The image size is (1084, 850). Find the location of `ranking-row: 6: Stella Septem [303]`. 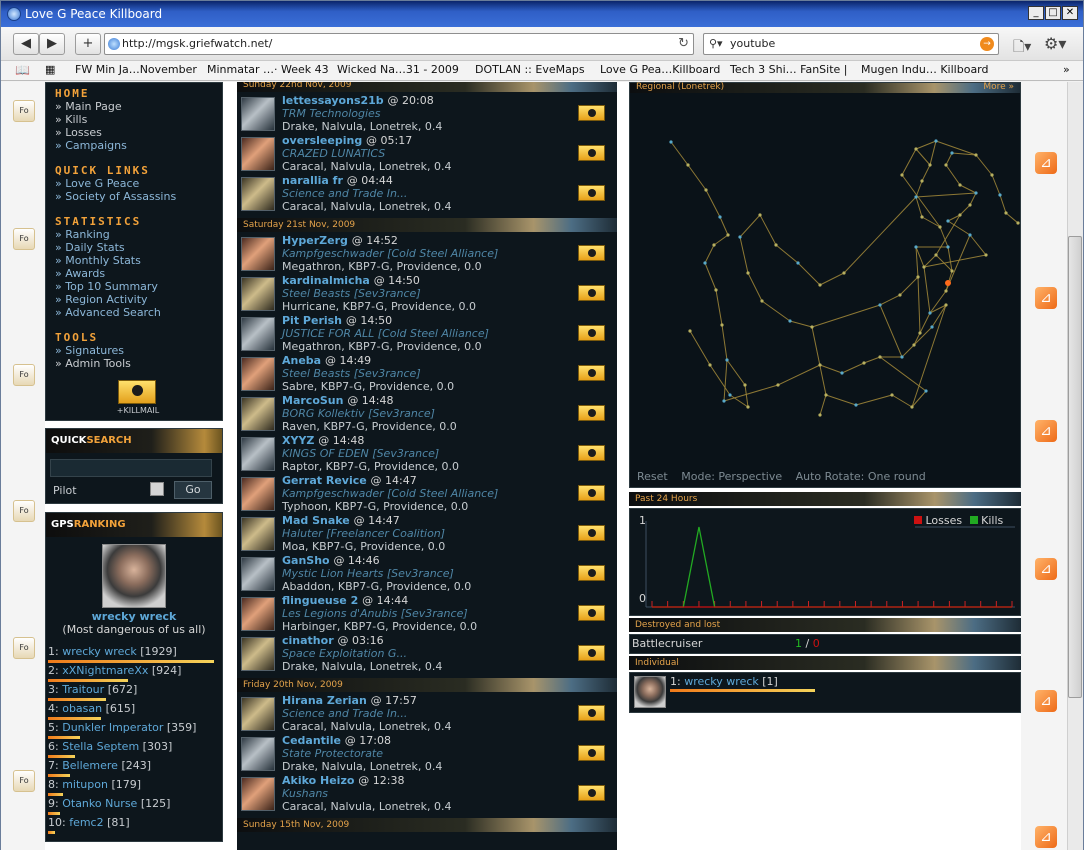

ranking-row: 6: Stella Septem [303] is located at coordinates (133, 746).